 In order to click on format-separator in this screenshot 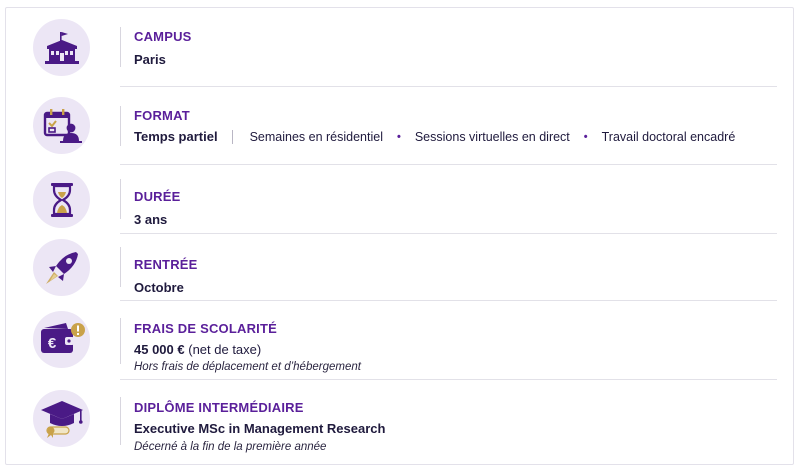, I will do `click(232, 136)`.